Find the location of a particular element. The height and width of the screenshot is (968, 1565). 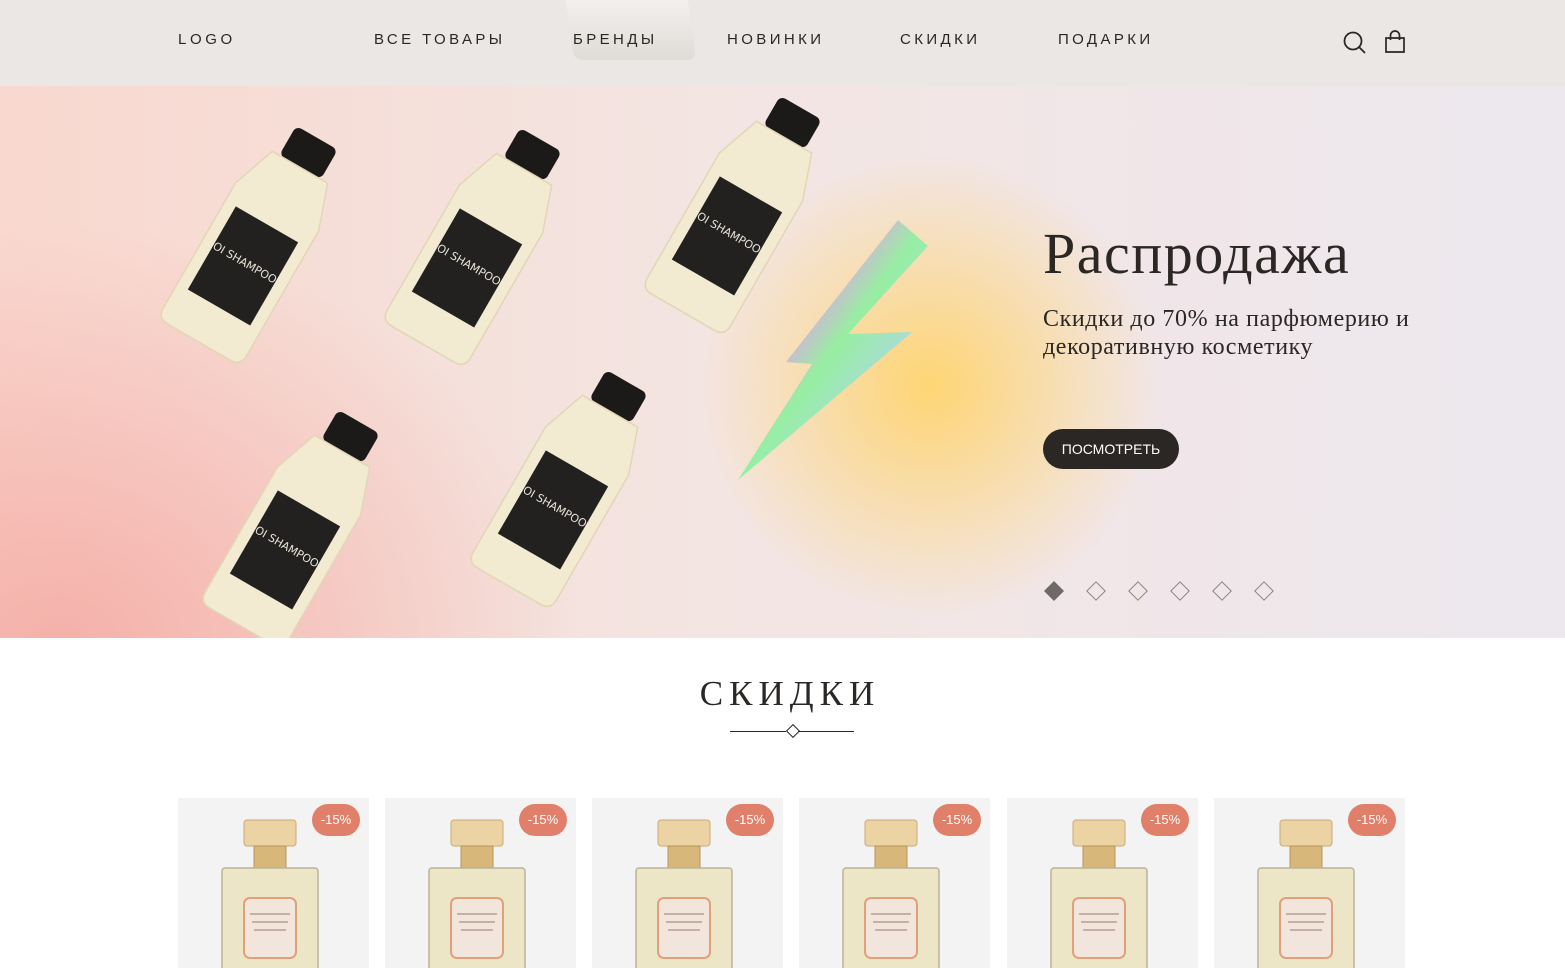

nav-item-brands: БРЕНДЫ is located at coordinates (615, 39).